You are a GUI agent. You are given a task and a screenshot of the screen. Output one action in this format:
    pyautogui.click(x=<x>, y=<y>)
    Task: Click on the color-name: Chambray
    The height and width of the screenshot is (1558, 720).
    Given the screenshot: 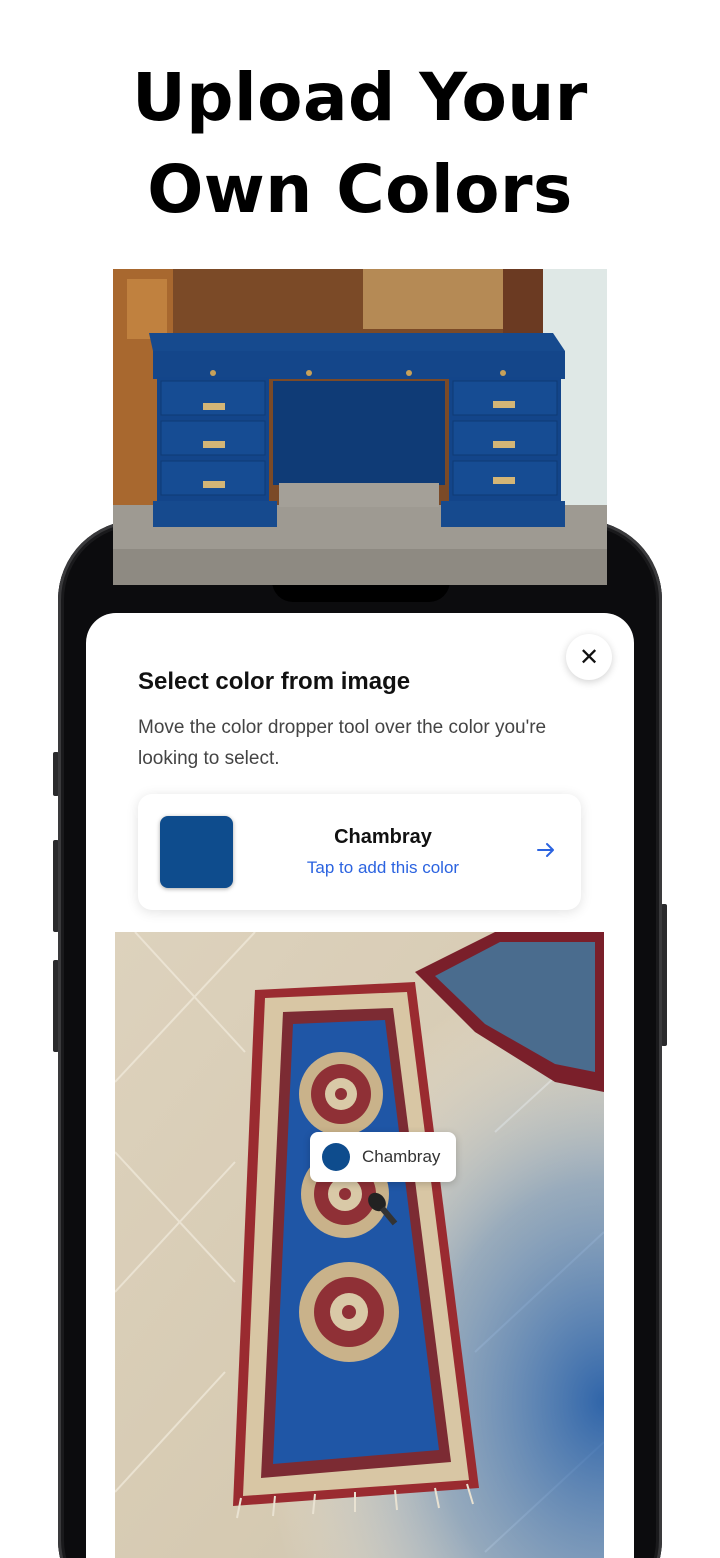 What is the action you would take?
    pyautogui.click(x=383, y=837)
    